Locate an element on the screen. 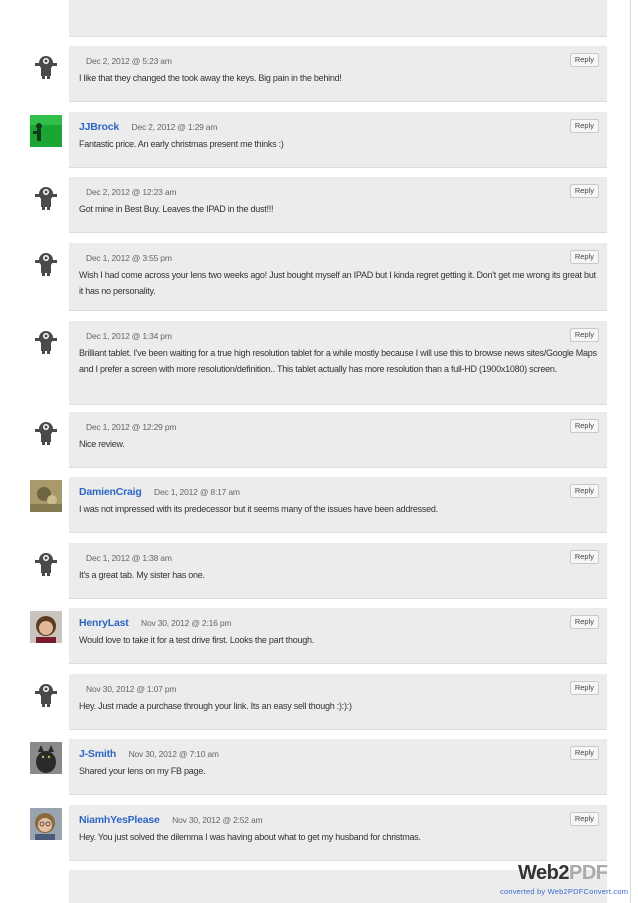 This screenshot has height=903, width=638. comment-date: Dec 1, 2012 @ 1:38 am is located at coordinates (129, 558).